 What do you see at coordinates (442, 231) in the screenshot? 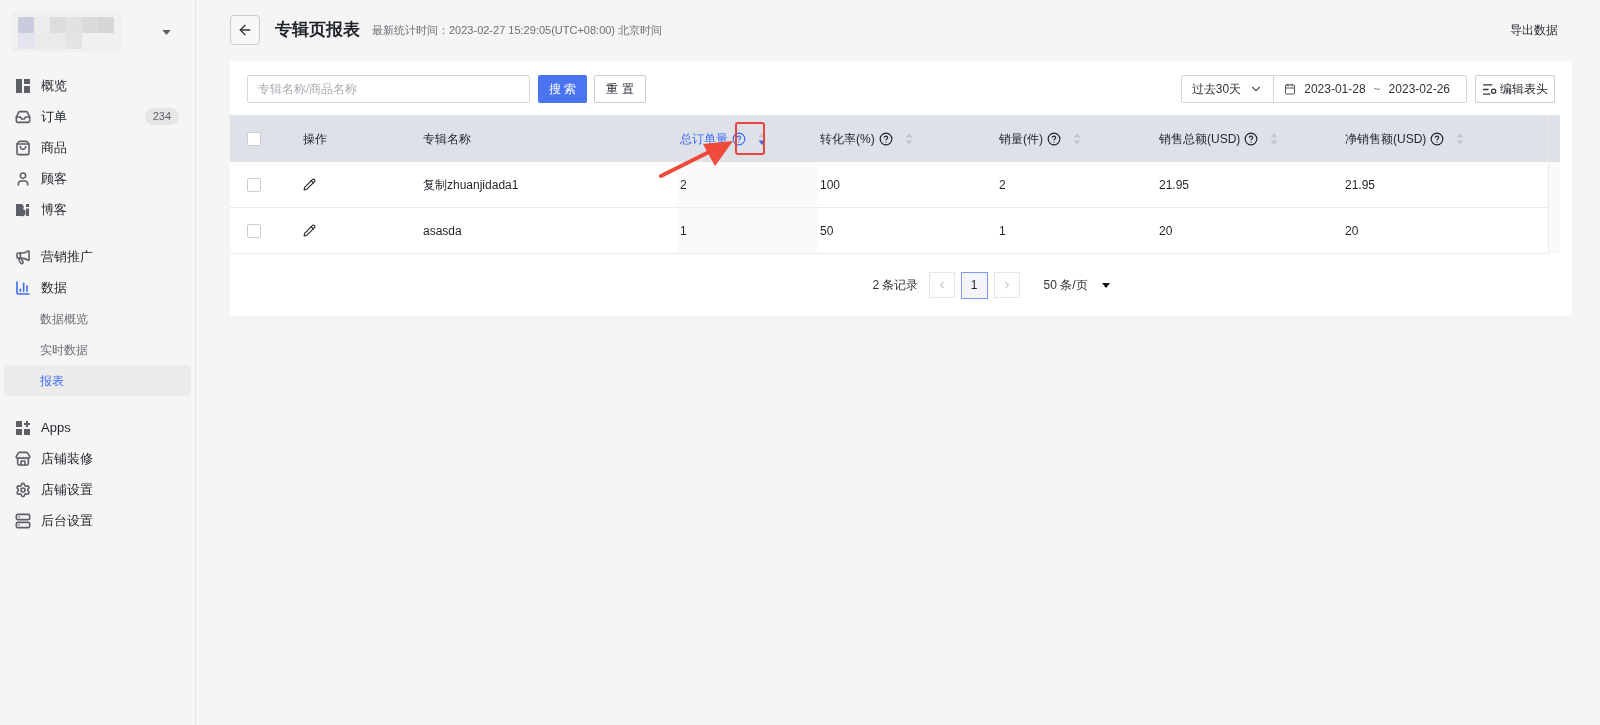
I see `table-cell-text: asasda` at bounding box center [442, 231].